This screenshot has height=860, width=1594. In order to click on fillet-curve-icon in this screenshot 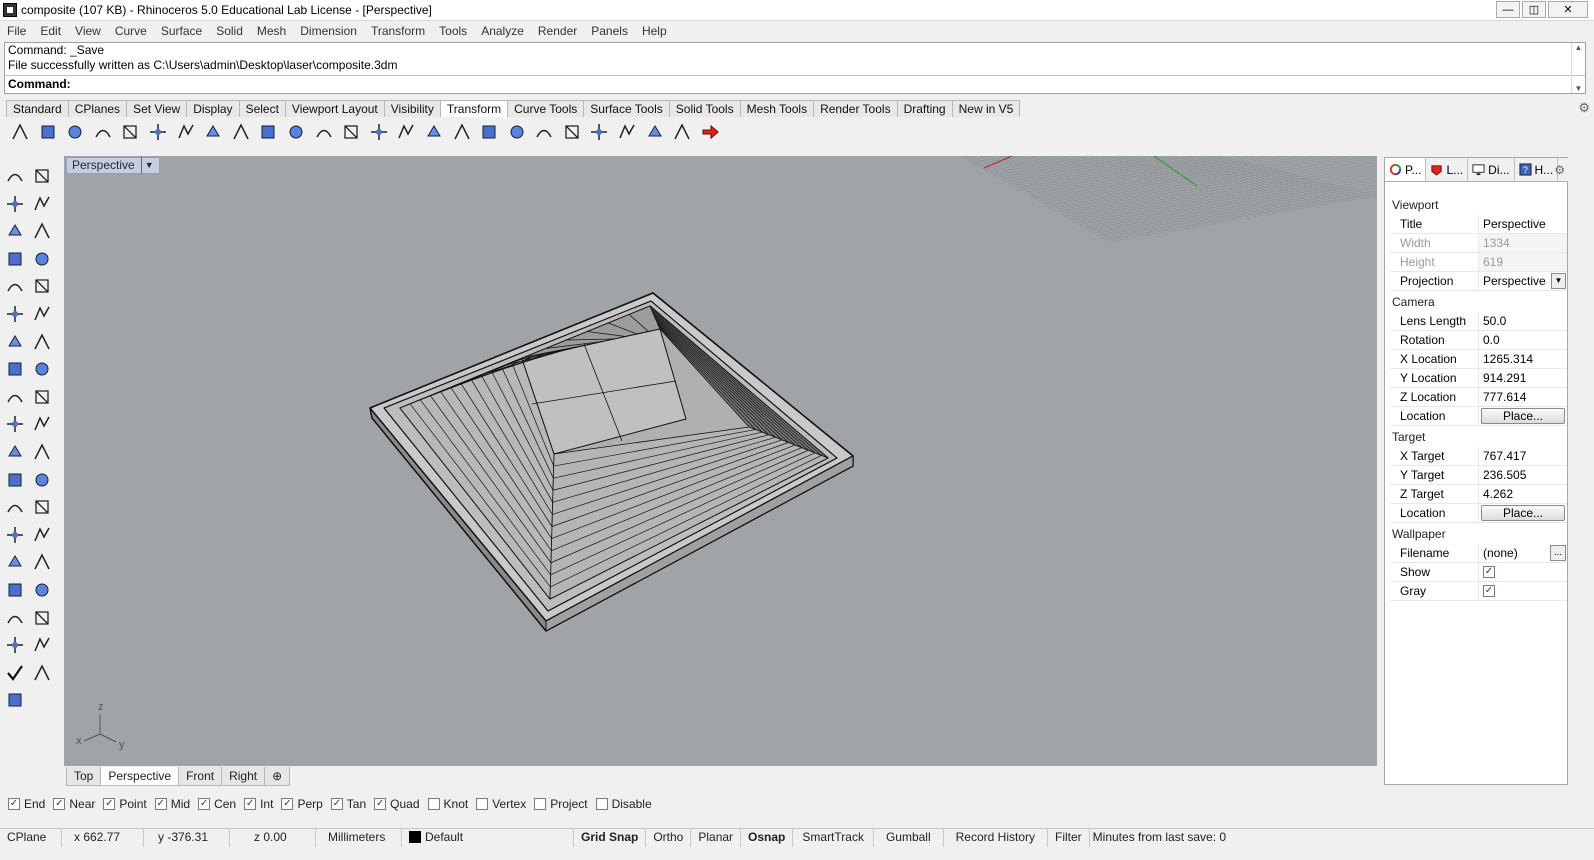, I will do `click(15, 342)`.